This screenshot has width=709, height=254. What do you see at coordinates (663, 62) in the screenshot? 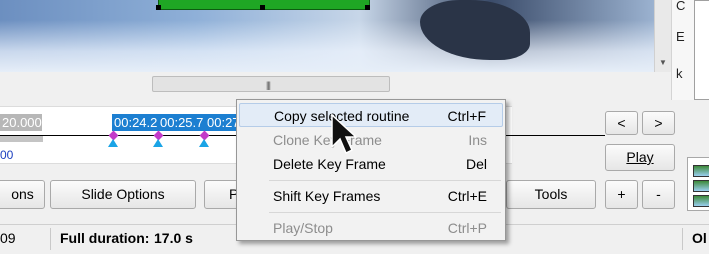
I see `scroll-down-arrow-icon: ▼` at bounding box center [663, 62].